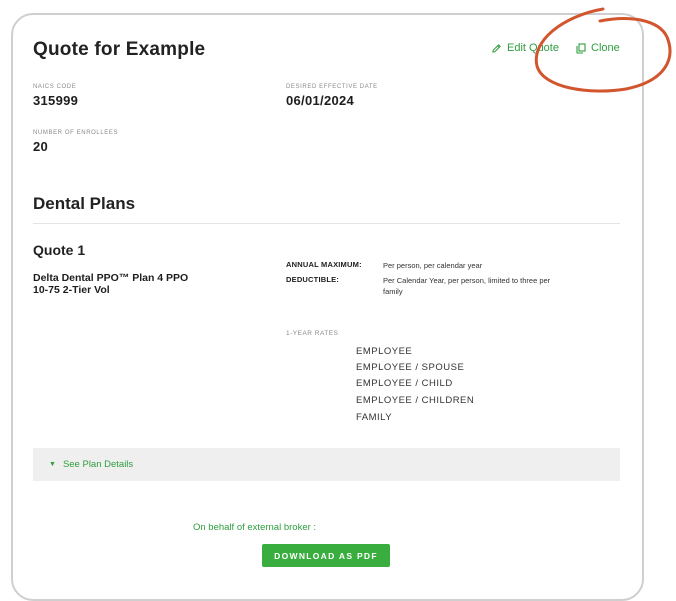 This screenshot has height=601, width=676. I want to click on see-plan-details-label: See Plan Details, so click(98, 464).